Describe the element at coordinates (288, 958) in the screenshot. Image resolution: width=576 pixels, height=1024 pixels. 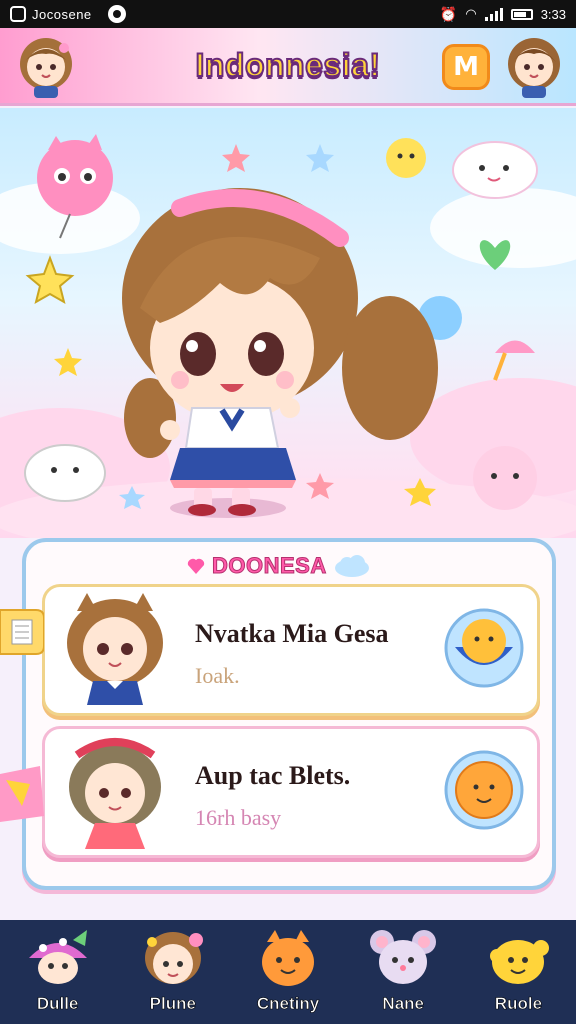
I see `orange-creature-icon` at that location.